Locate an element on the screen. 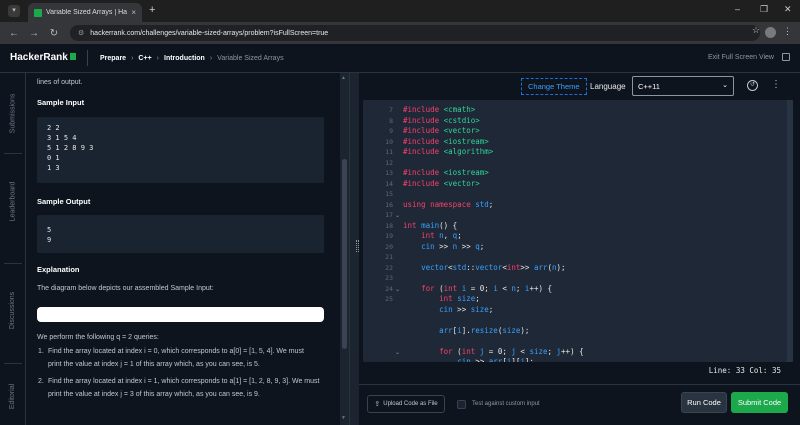 The width and height of the screenshot is (800, 425). sample-output-box: 5 9 is located at coordinates (180, 234).